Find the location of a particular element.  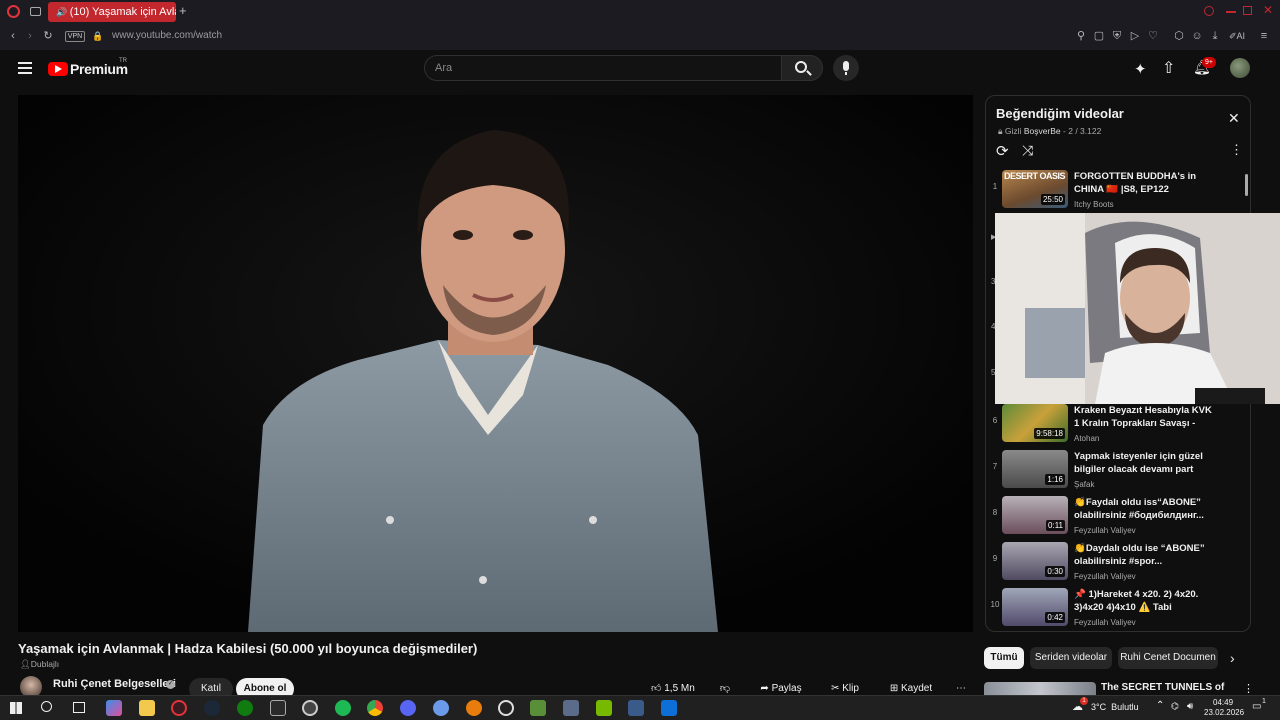

video-thumbnail: 0:30 is located at coordinates (1035, 561).